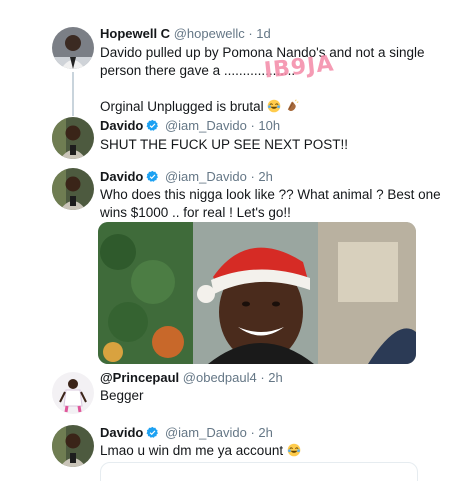 The width and height of the screenshot is (473, 481). What do you see at coordinates (192, 450) in the screenshot?
I see `tweet-line-text: Lmao u win dm me ya account` at bounding box center [192, 450].